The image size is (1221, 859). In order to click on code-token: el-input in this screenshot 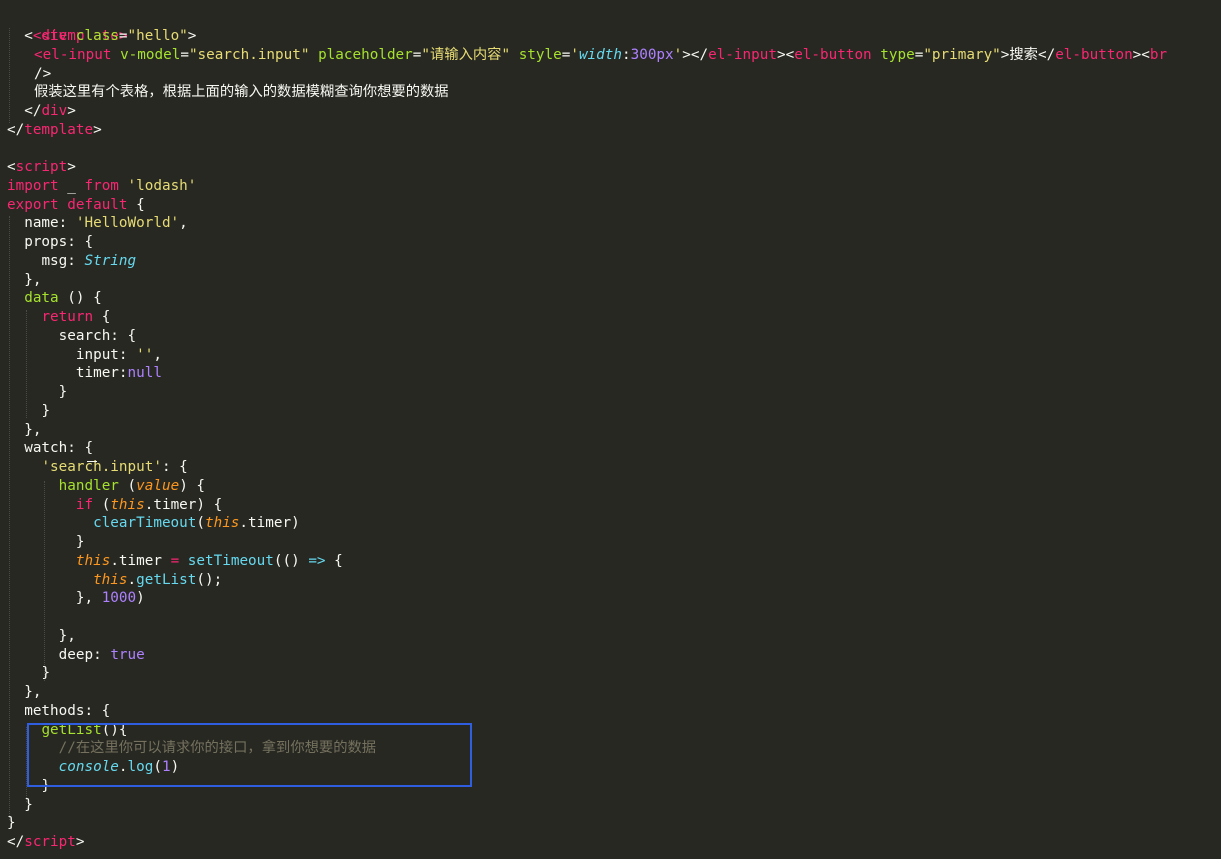, I will do `click(742, 55)`.